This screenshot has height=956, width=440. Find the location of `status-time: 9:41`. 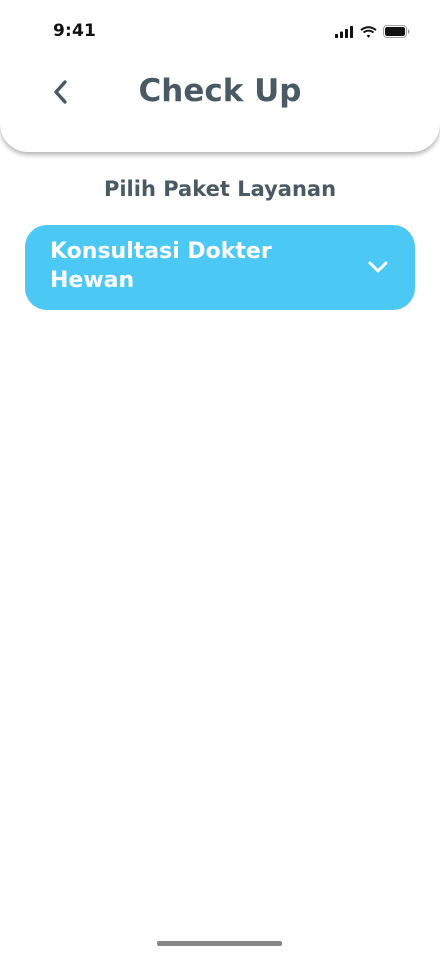

status-time: 9:41 is located at coordinates (75, 31).